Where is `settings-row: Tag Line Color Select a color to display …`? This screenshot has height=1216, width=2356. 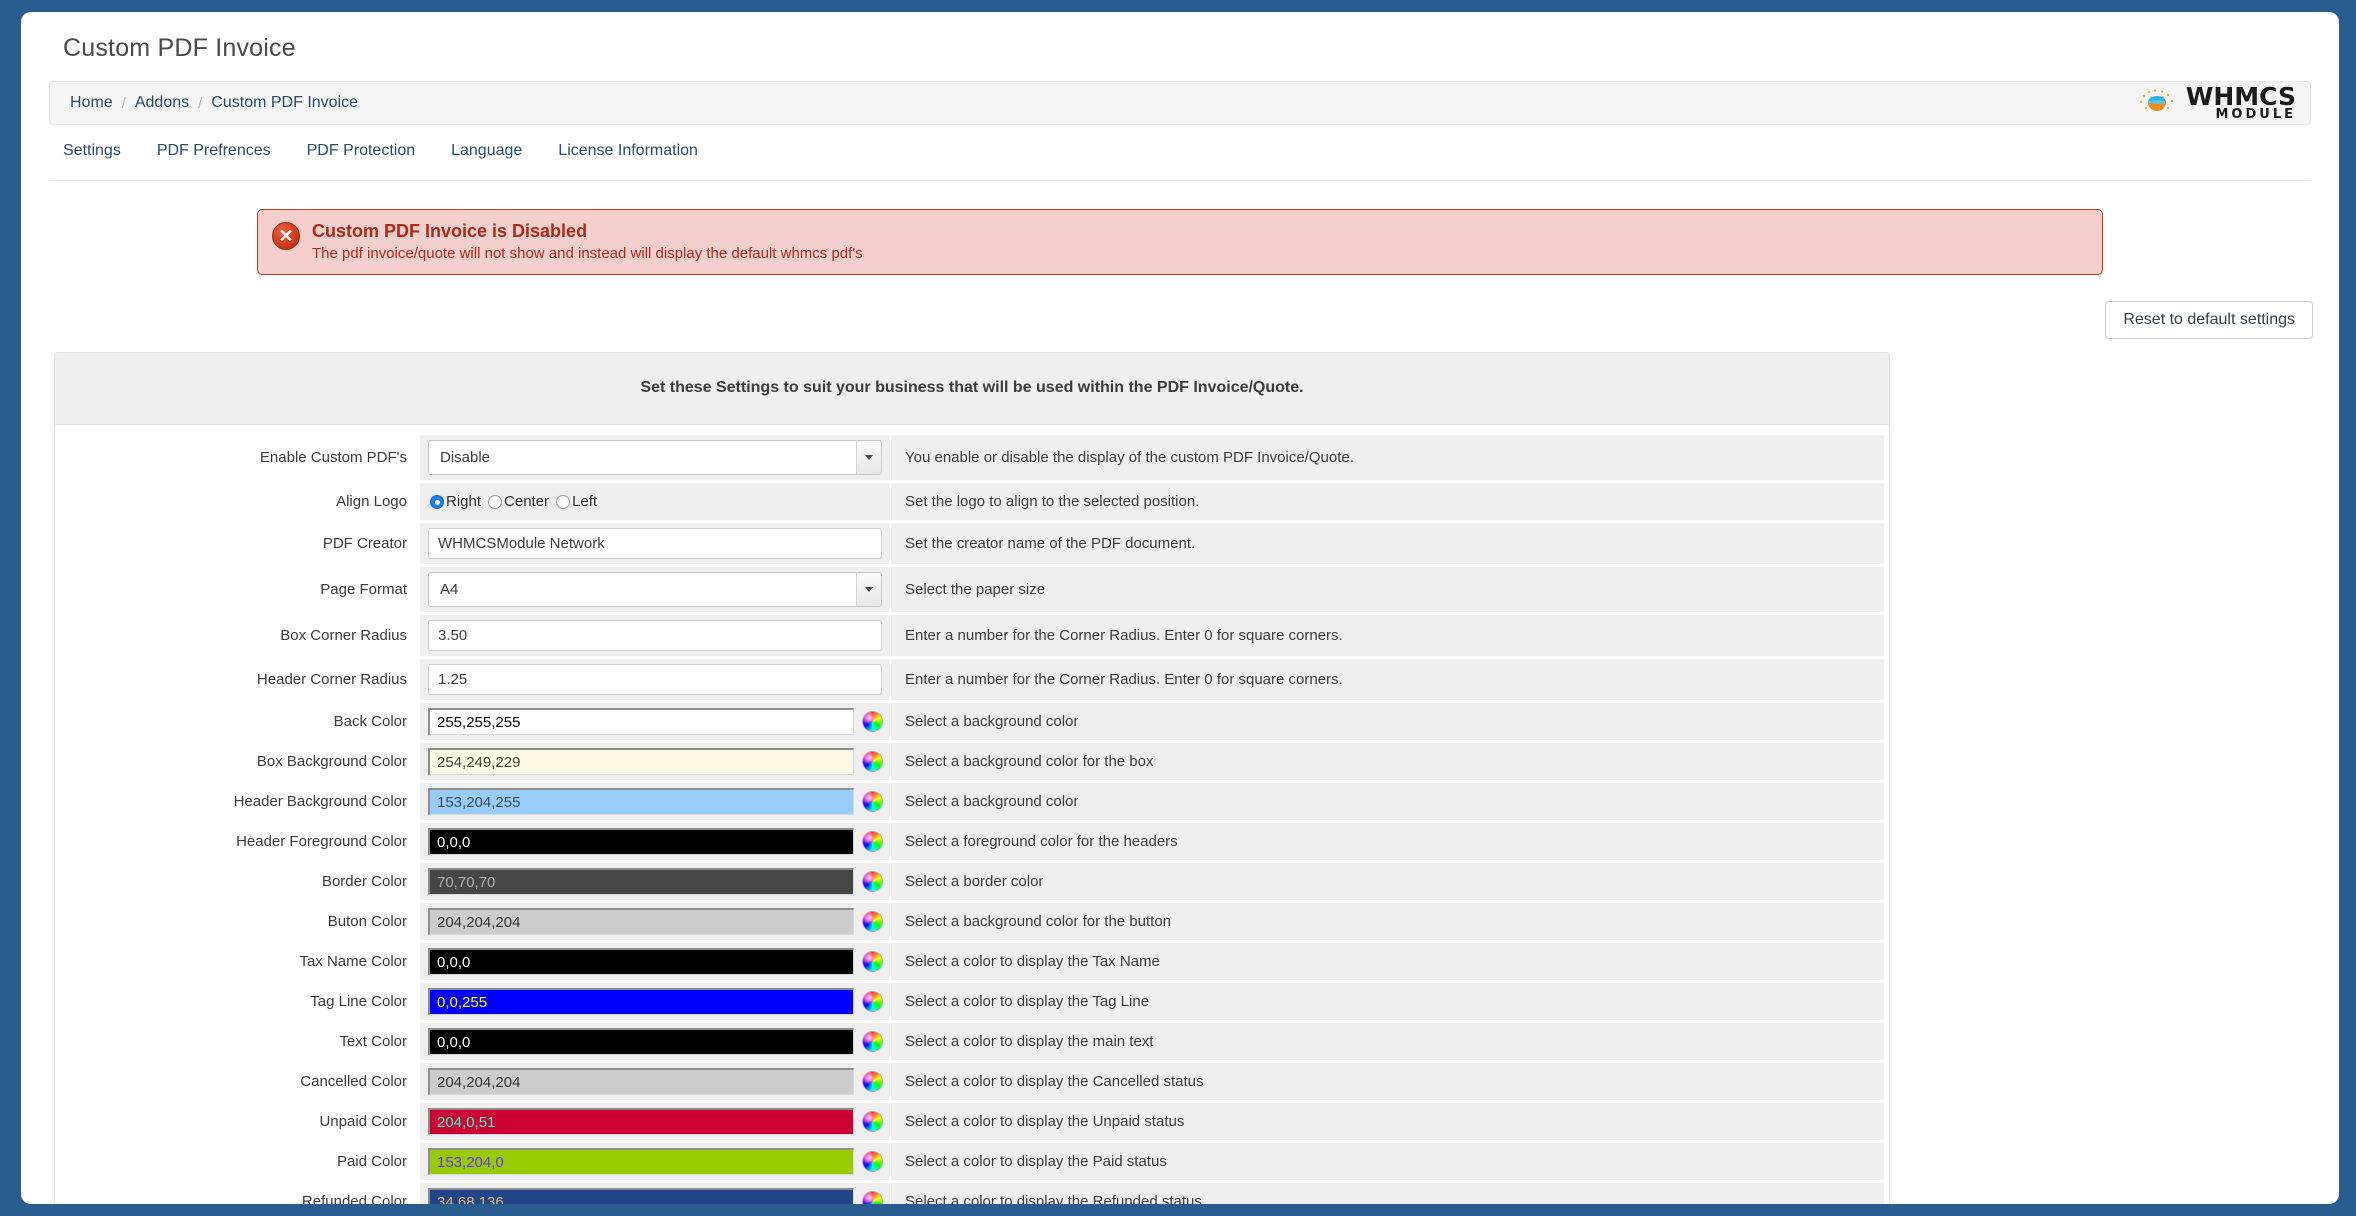 settings-row: Tag Line Color Select a color to display … is located at coordinates (972, 1001).